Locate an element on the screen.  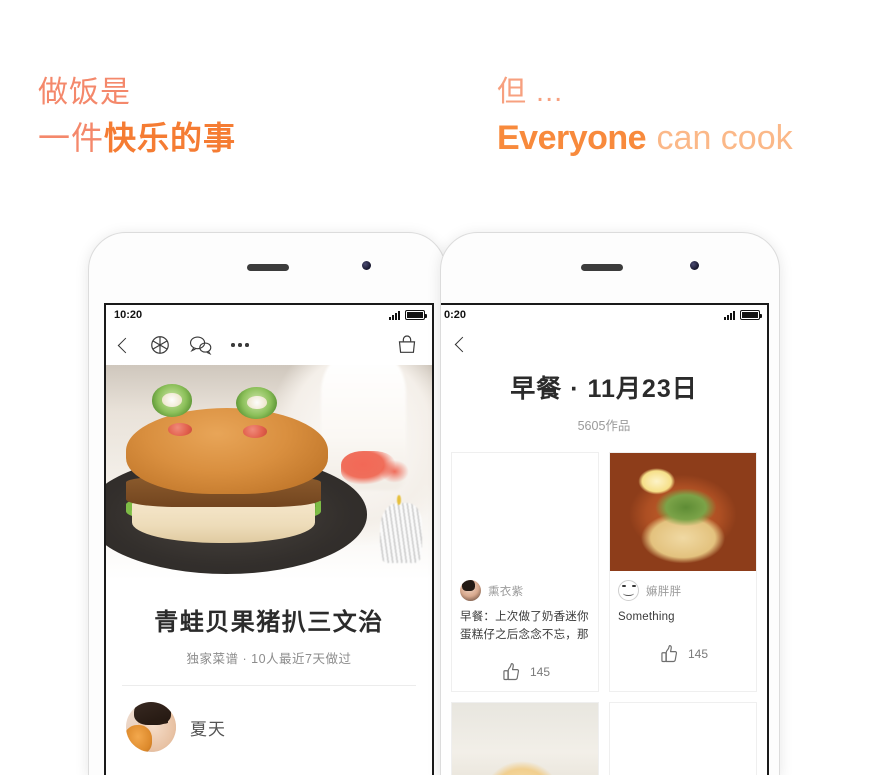
list-item: 嫲胖胖 Something 145 is located at coordinates (683, 572).